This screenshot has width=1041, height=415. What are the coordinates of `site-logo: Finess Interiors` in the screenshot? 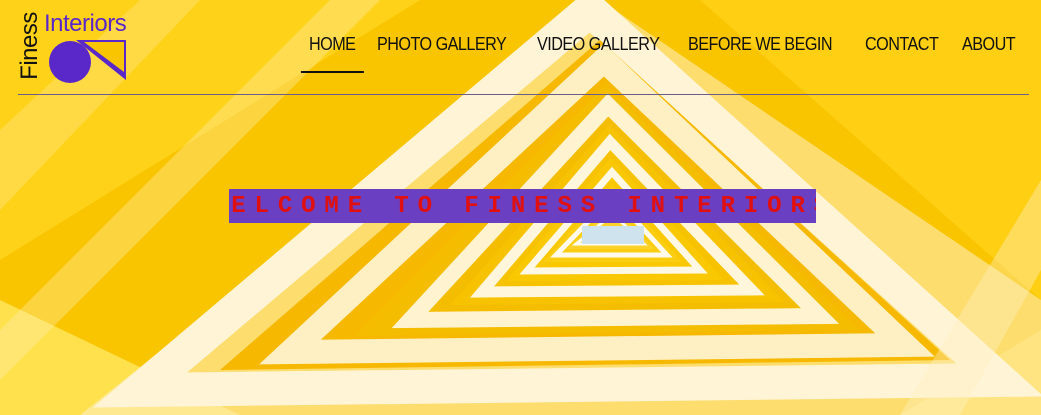 It's located at (73, 47).